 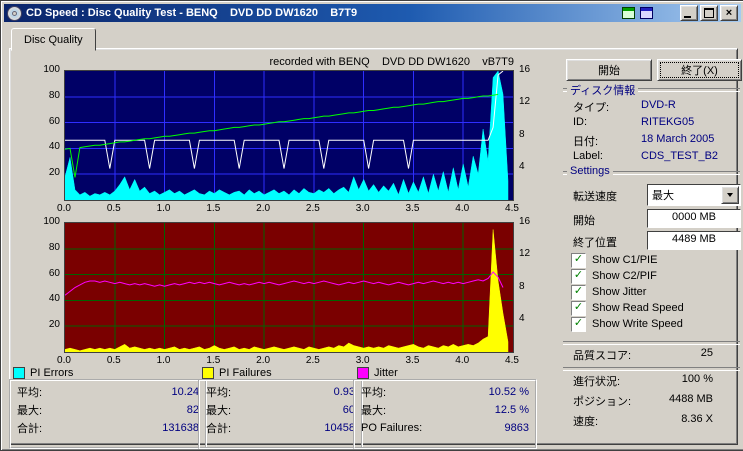 What do you see at coordinates (362, 360) in the screenshot?
I see `axis-tick-label: 3.0` at bounding box center [362, 360].